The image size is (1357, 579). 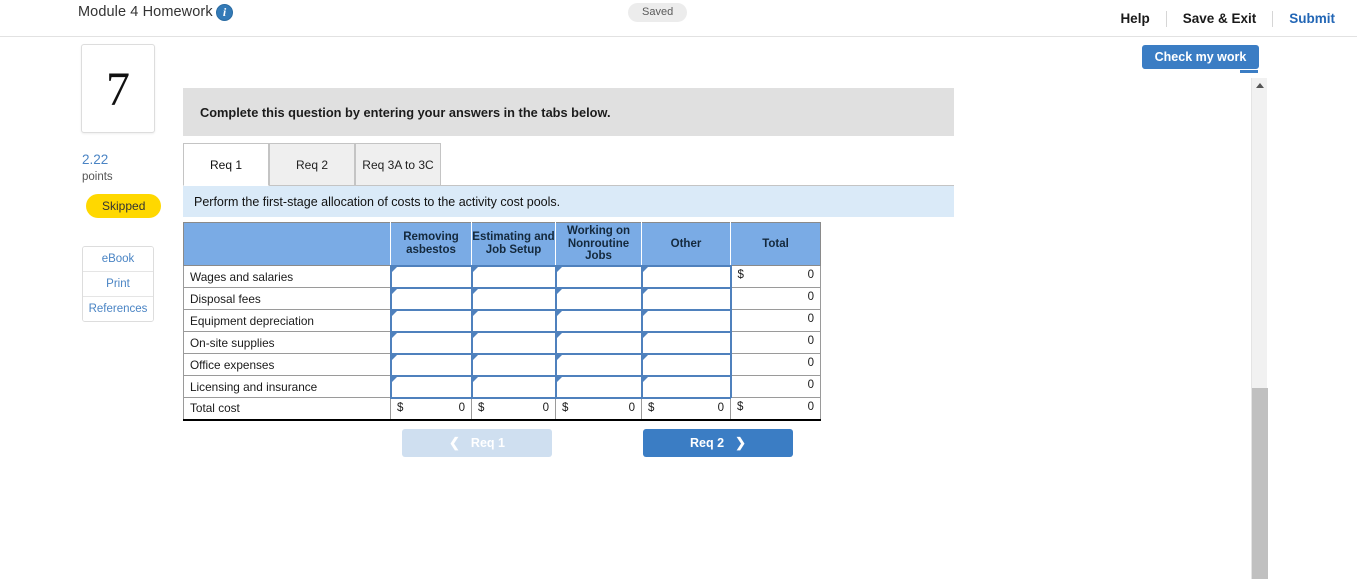 I want to click on save-and-exit-button: Save & Exit, so click(x=1220, y=18).